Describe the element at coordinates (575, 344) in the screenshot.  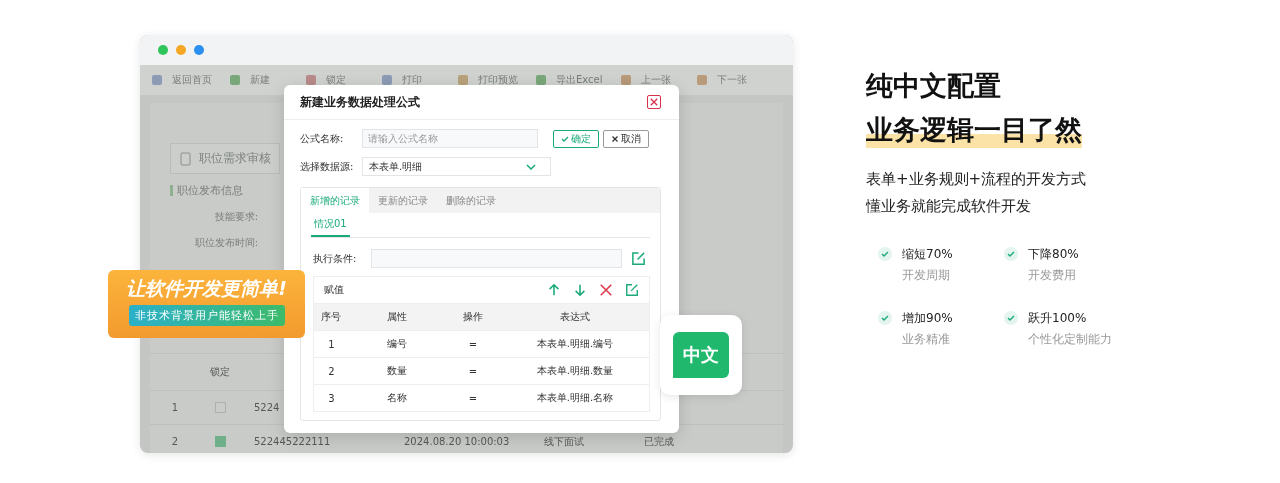
I see `table-cell-text: 本表单.明细.编号` at that location.